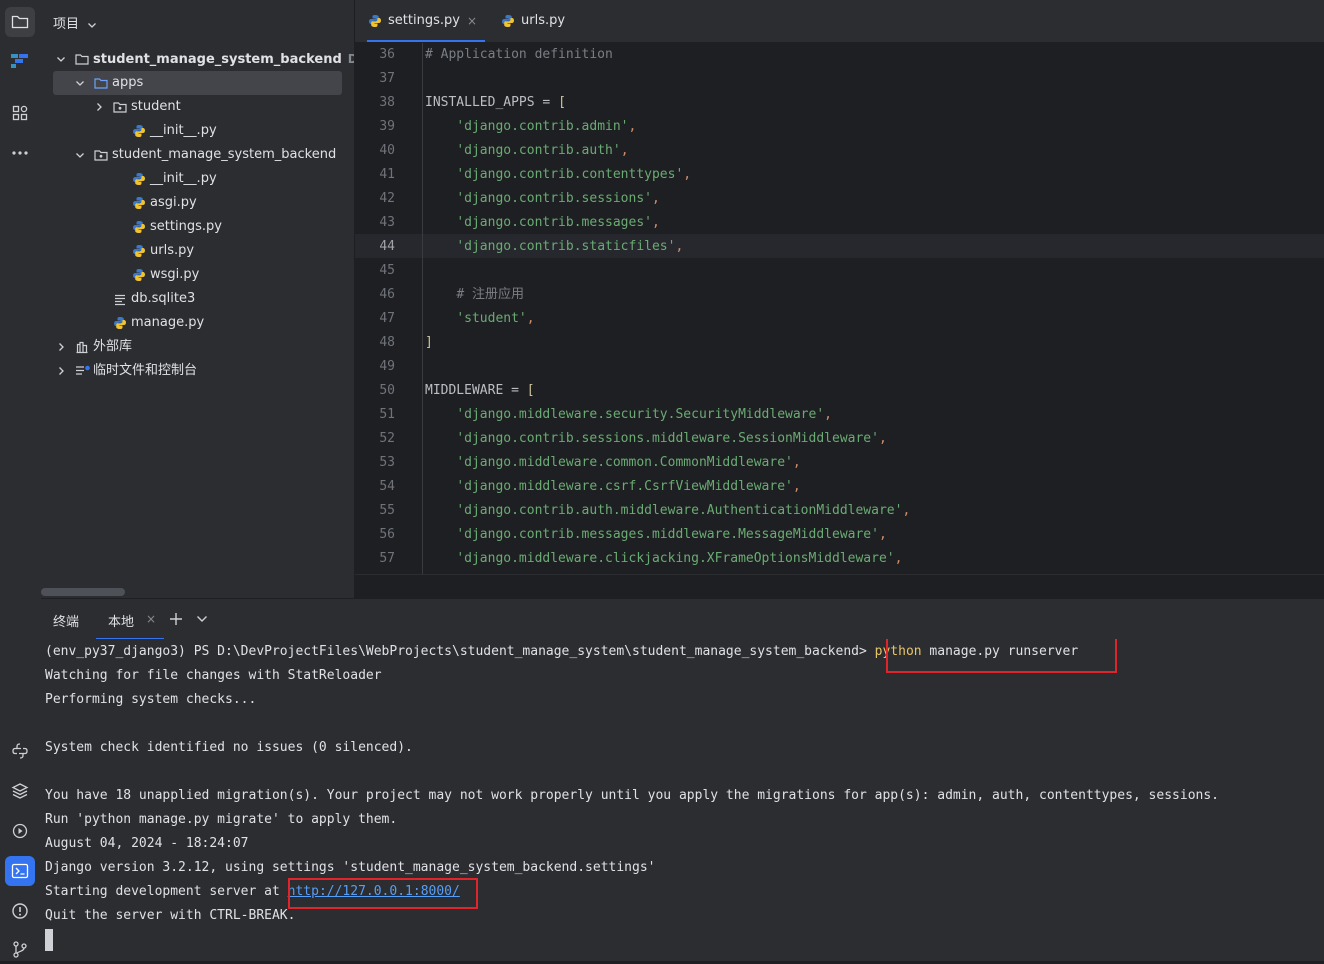  Describe the element at coordinates (387, 150) in the screenshot. I see `line-number: 40` at that location.